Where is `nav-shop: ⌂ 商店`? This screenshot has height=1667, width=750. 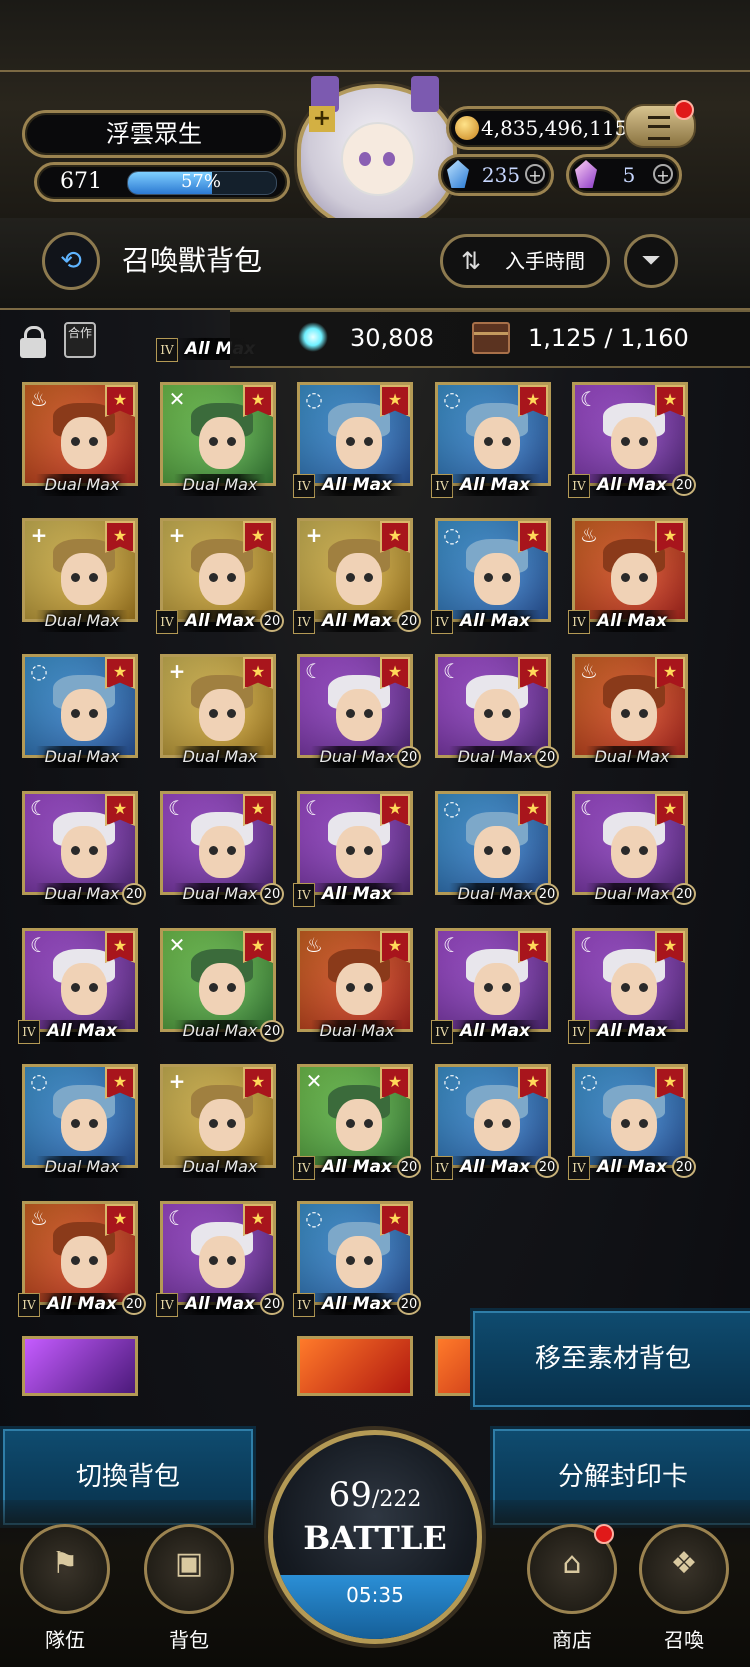
nav-shop: ⌂ 商店 is located at coordinates (572, 1587).